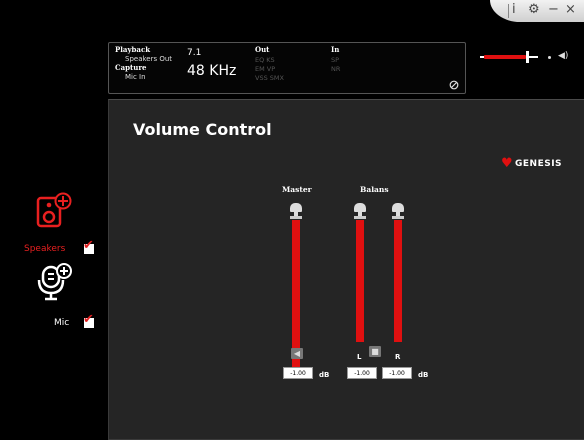 The image size is (584, 440). What do you see at coordinates (45, 249) in the screenshot?
I see `speakers-label: Speakers` at bounding box center [45, 249].